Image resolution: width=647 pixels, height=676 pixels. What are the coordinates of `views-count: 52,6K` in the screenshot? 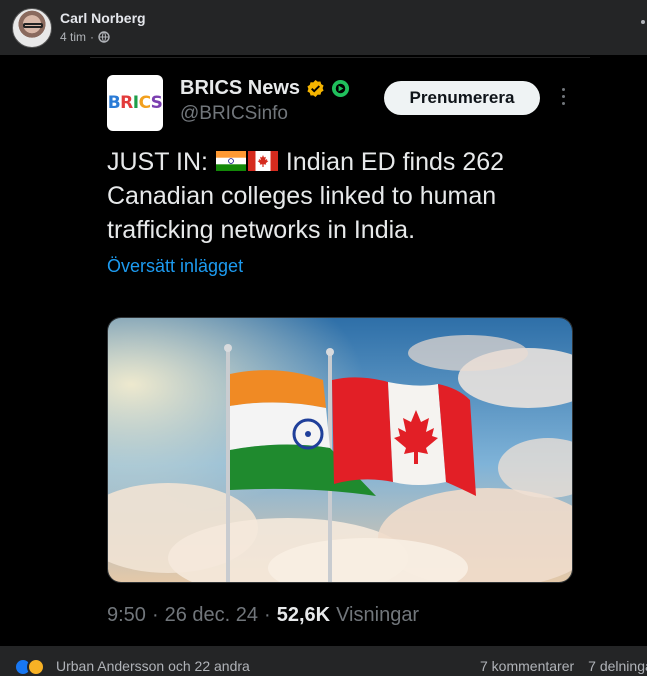 It's located at (303, 615).